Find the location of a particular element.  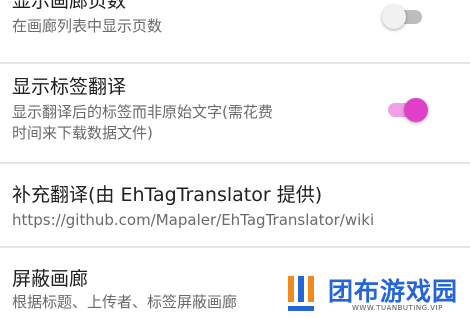

watermark-logo: 团布游戏园 WWW.TUANBUTING.VIP is located at coordinates (378, 295).